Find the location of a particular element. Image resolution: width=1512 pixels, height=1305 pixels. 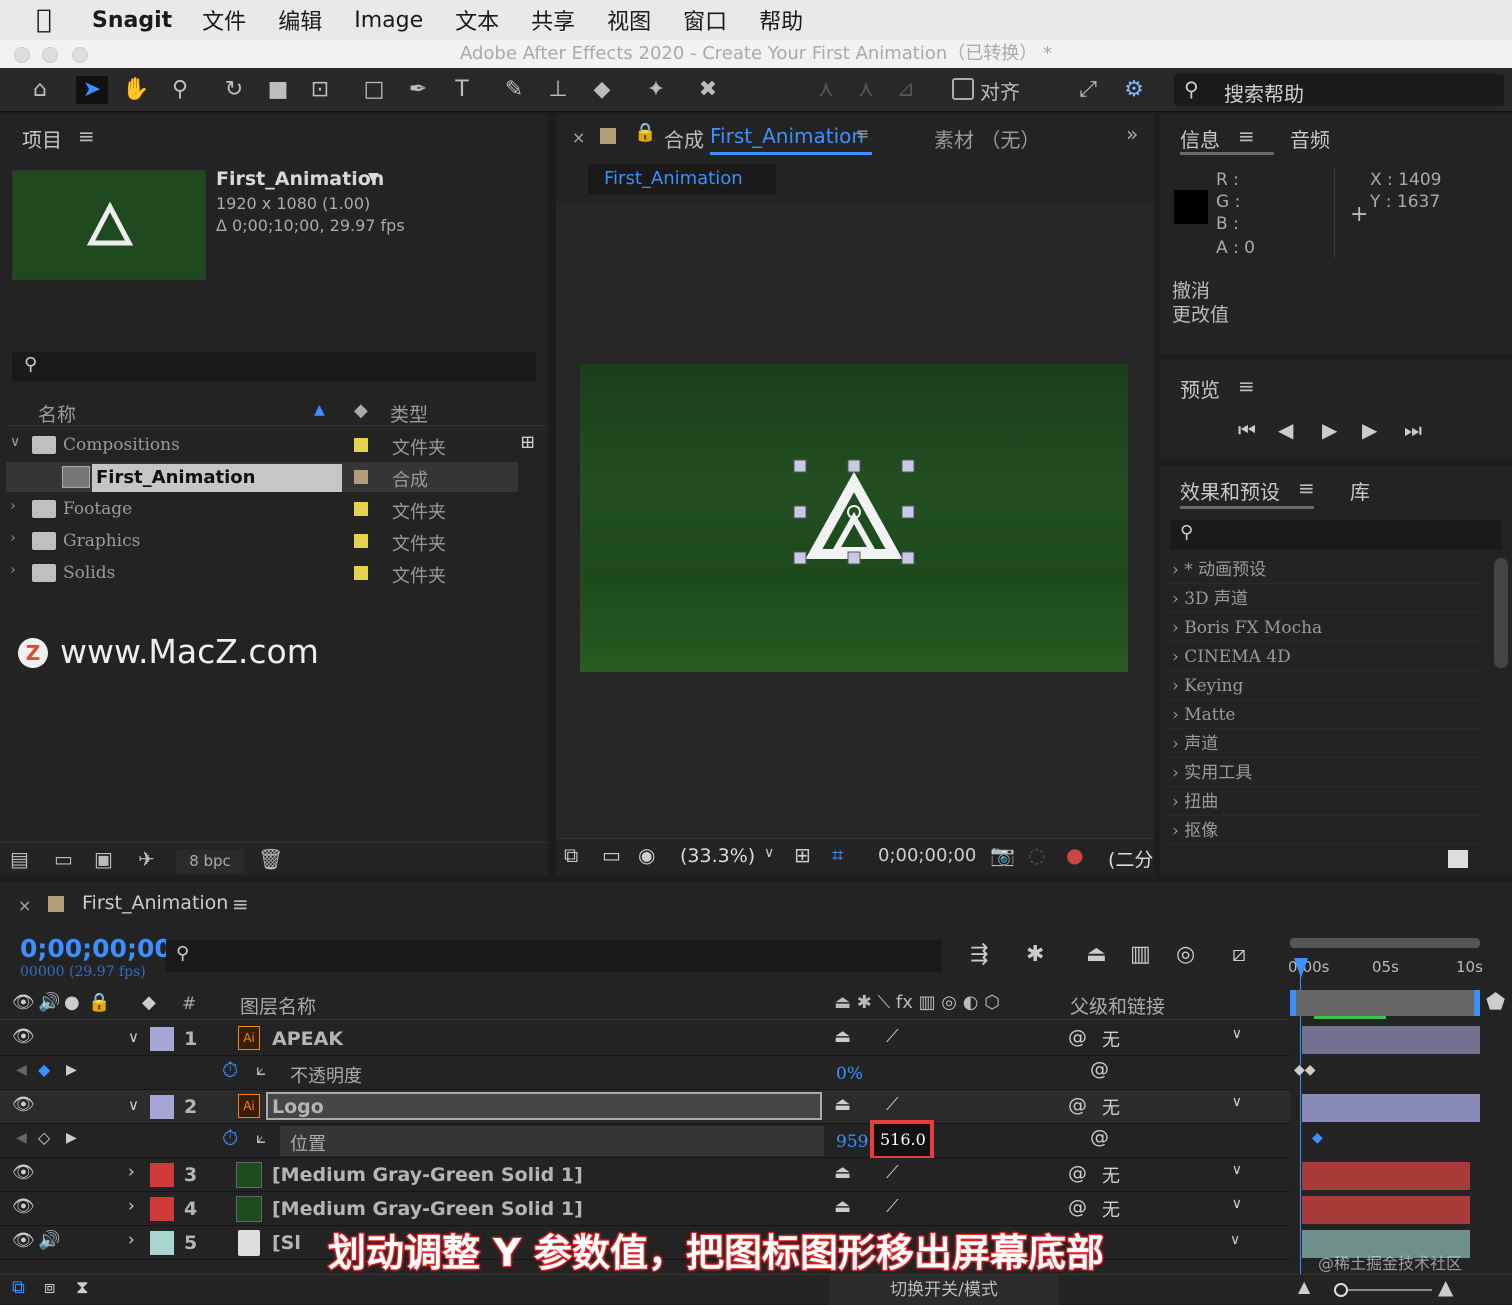

project-search-input: ⚲ is located at coordinates (274, 367).